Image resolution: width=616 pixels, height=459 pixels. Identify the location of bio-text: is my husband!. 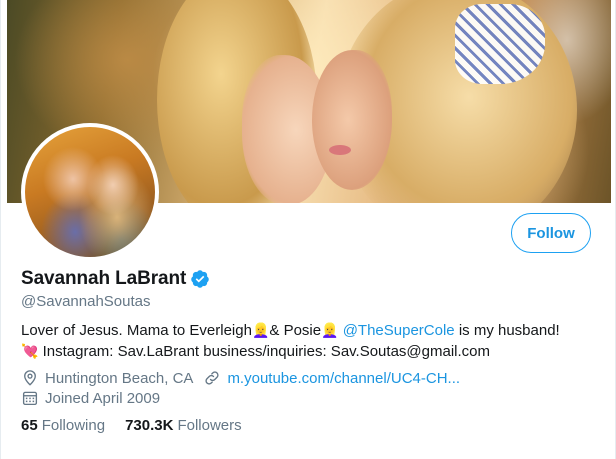
(509, 330).